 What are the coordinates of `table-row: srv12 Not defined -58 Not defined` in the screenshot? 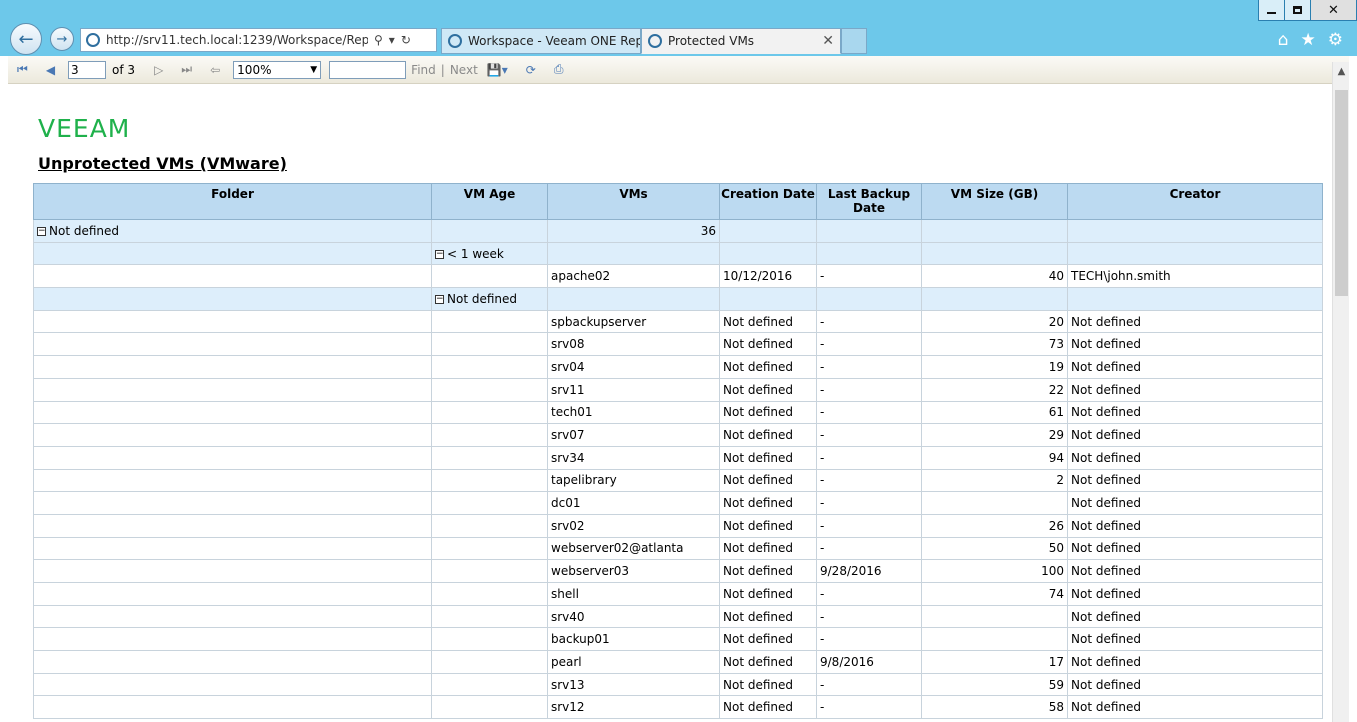 It's located at (678, 707).